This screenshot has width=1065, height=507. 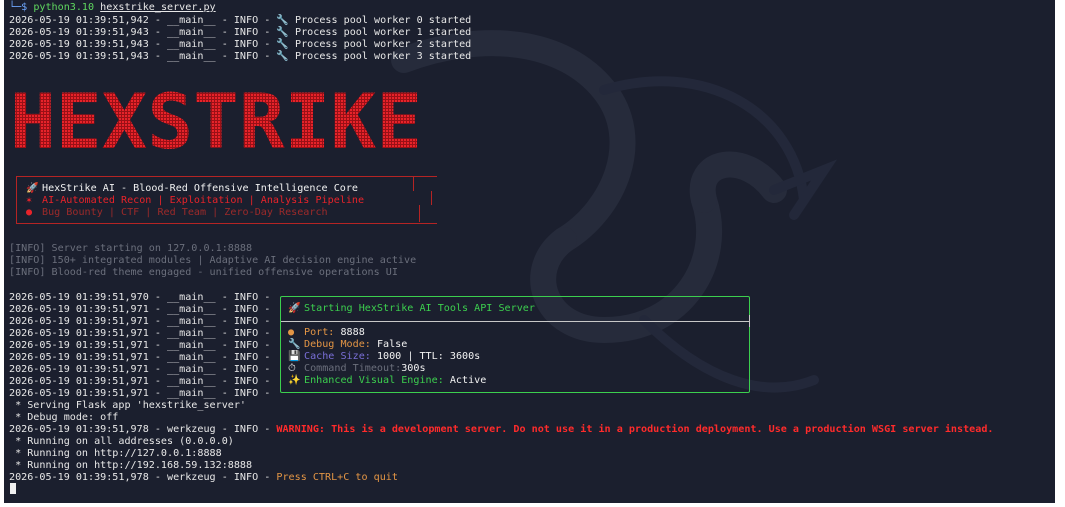 I want to click on python-command: python3.10, so click(x=64, y=7).